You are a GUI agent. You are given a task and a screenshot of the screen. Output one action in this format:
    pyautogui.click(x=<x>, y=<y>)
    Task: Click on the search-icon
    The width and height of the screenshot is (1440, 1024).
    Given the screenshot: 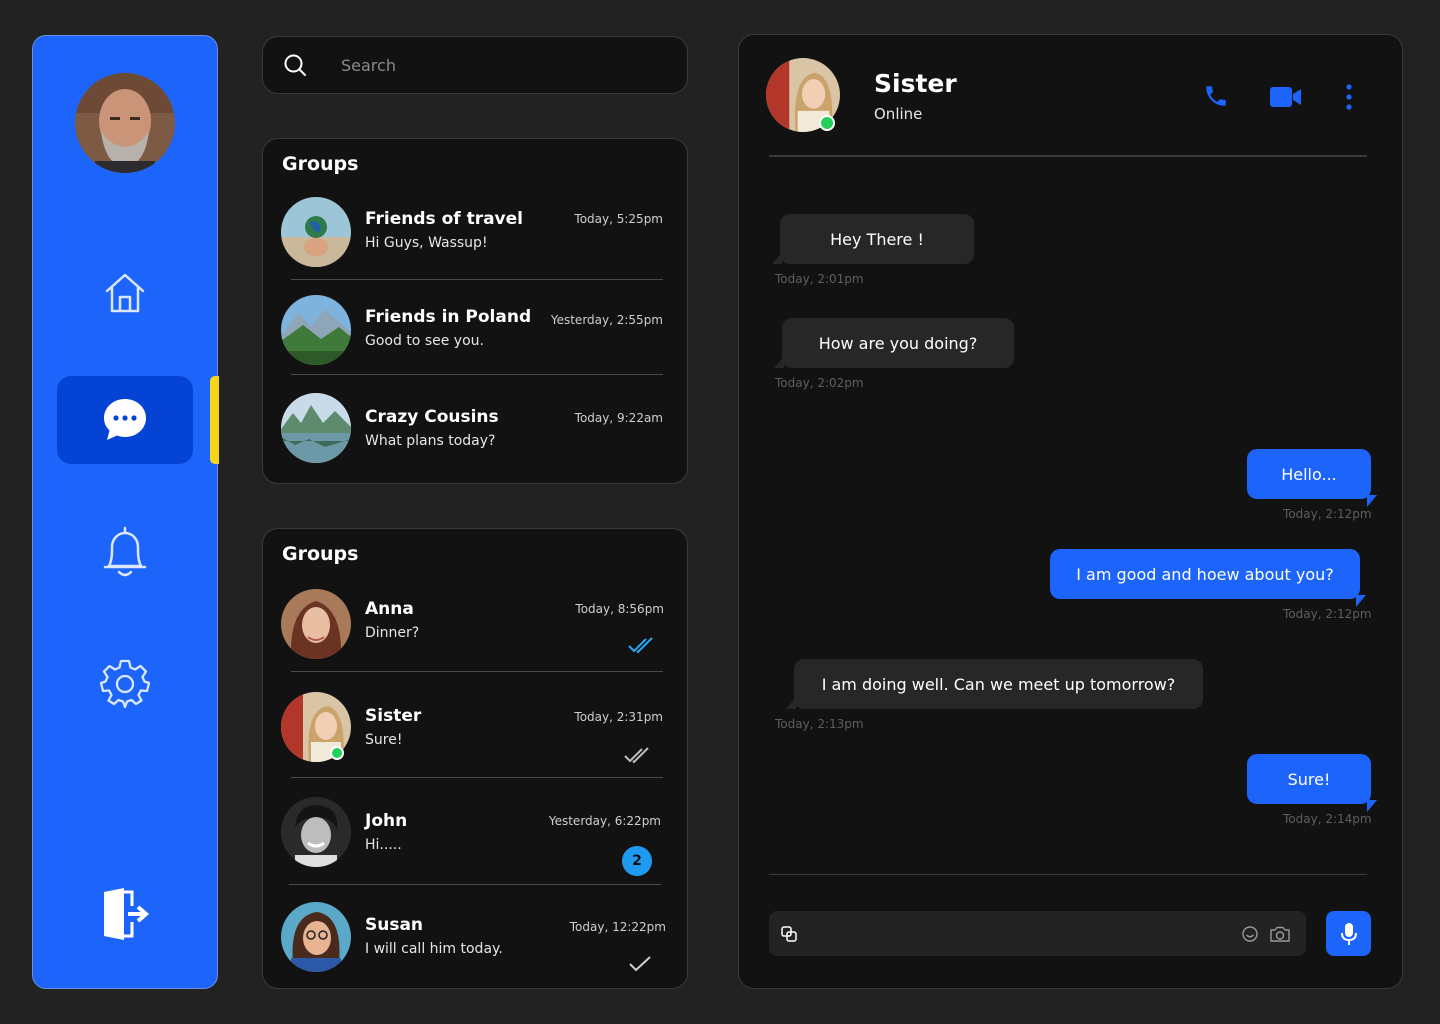 What is the action you would take?
    pyautogui.click(x=295, y=65)
    